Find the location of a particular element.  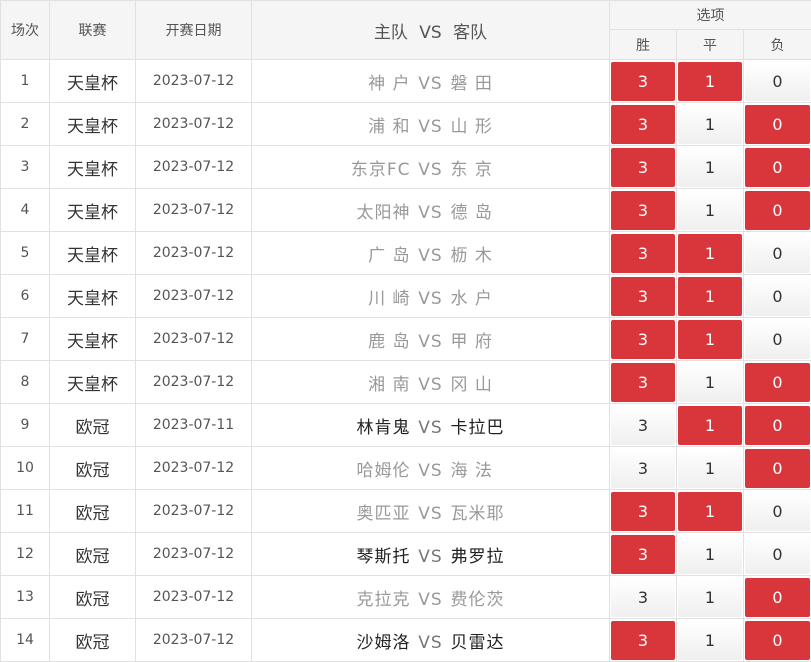

header-away: 客队 is located at coordinates (470, 32).